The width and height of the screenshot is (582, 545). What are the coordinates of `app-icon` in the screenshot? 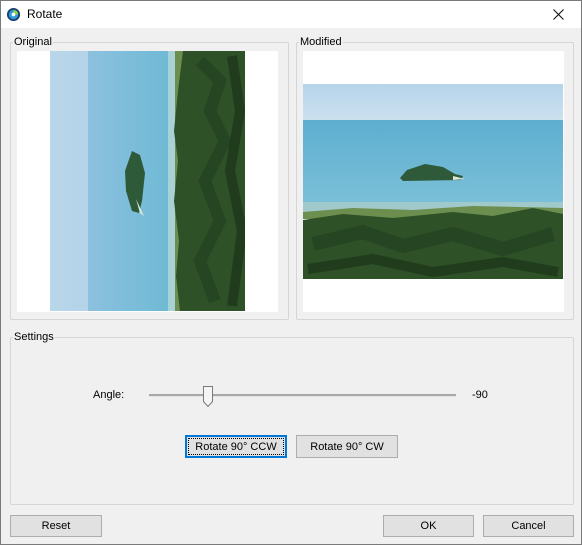 It's located at (13, 14).